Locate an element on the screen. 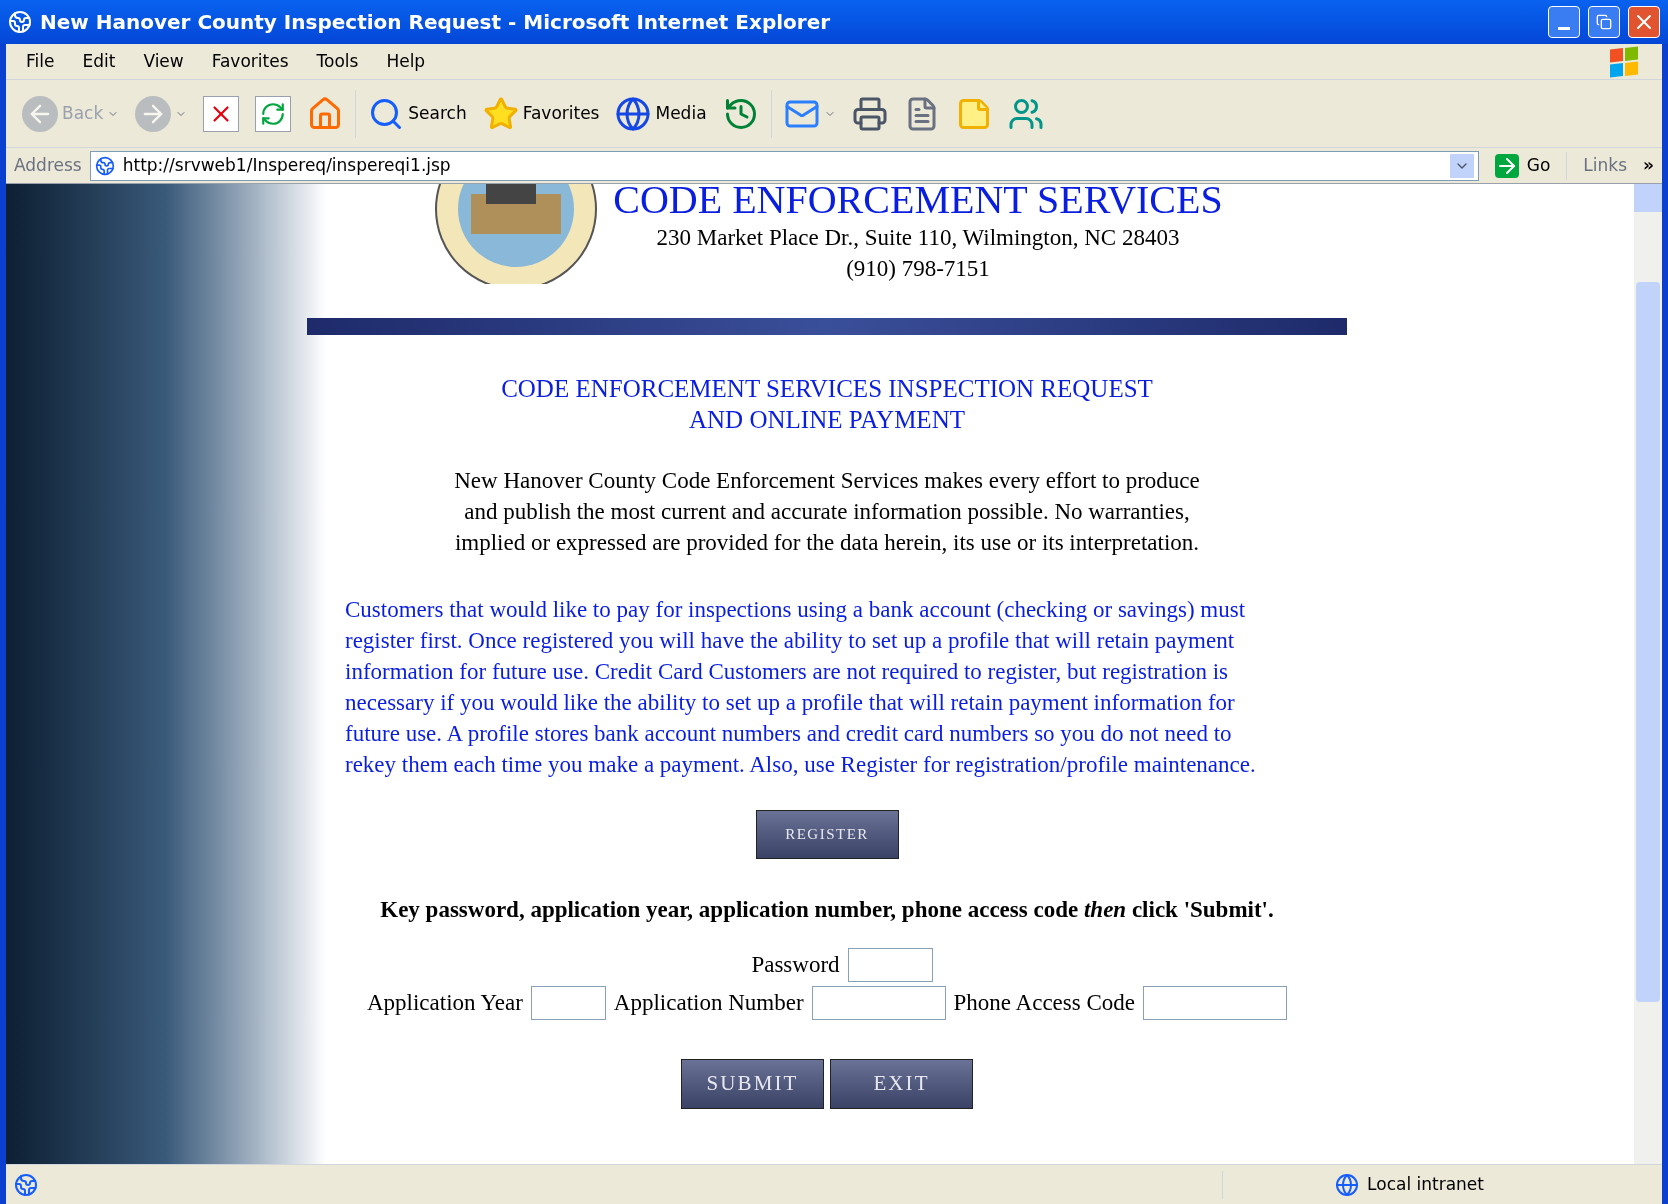 This screenshot has height=1204, width=1668. field-label: Password is located at coordinates (795, 964).